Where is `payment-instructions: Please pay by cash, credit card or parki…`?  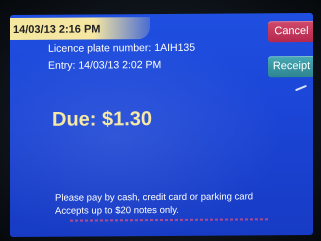 payment-instructions: Please pay by cash, credit card or parki… is located at coordinates (154, 197).